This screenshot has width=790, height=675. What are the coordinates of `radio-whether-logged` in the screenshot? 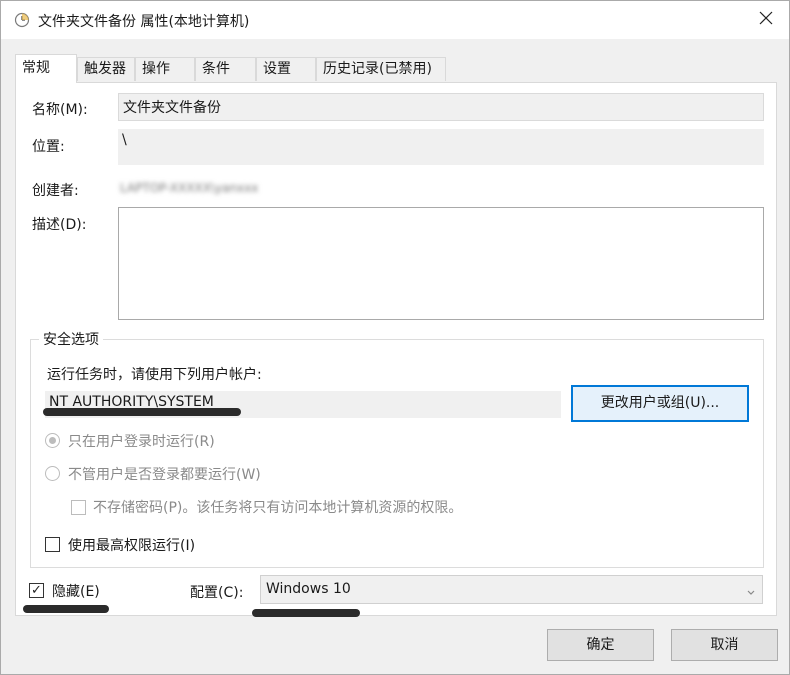 It's located at (52, 473).